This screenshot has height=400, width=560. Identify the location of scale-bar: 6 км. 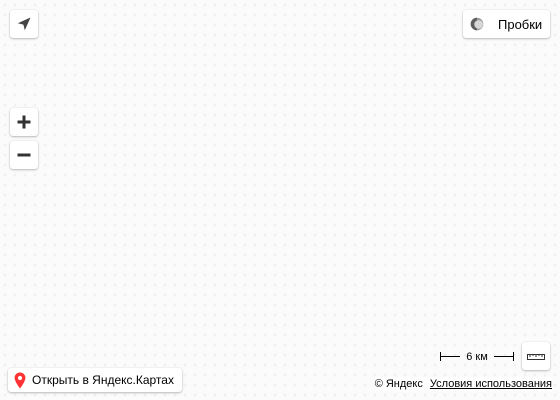
(477, 357).